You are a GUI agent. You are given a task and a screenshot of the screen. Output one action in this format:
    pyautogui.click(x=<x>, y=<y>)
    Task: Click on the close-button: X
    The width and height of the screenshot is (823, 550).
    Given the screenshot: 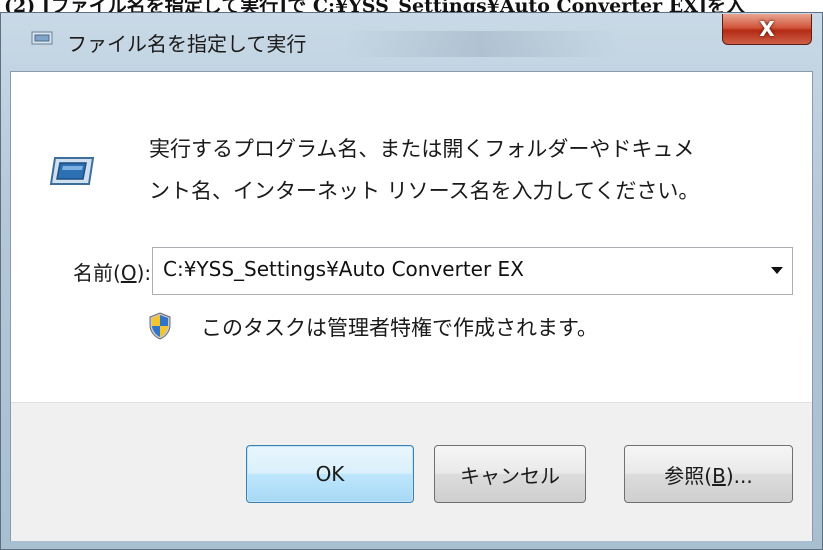 What is the action you would take?
    pyautogui.click(x=767, y=29)
    